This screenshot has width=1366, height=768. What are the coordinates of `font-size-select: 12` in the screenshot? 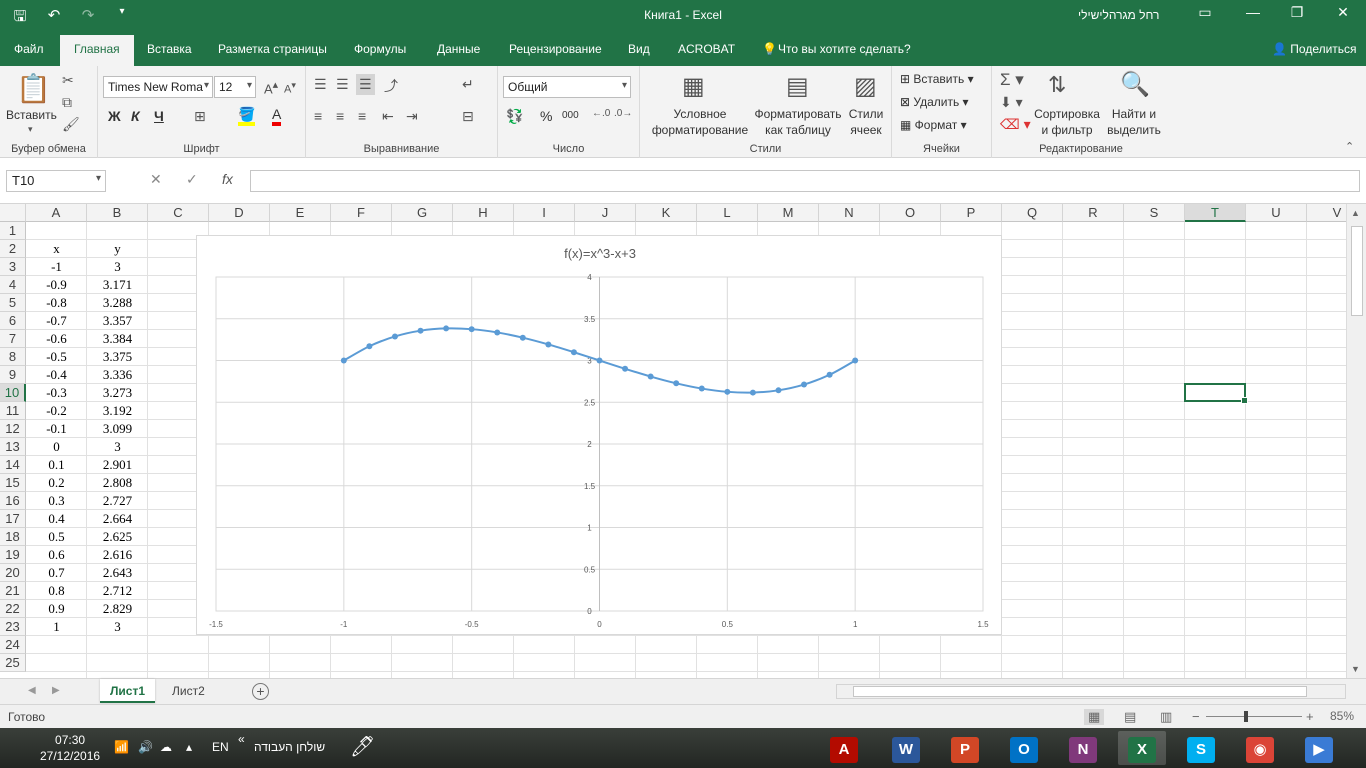 It's located at (235, 87).